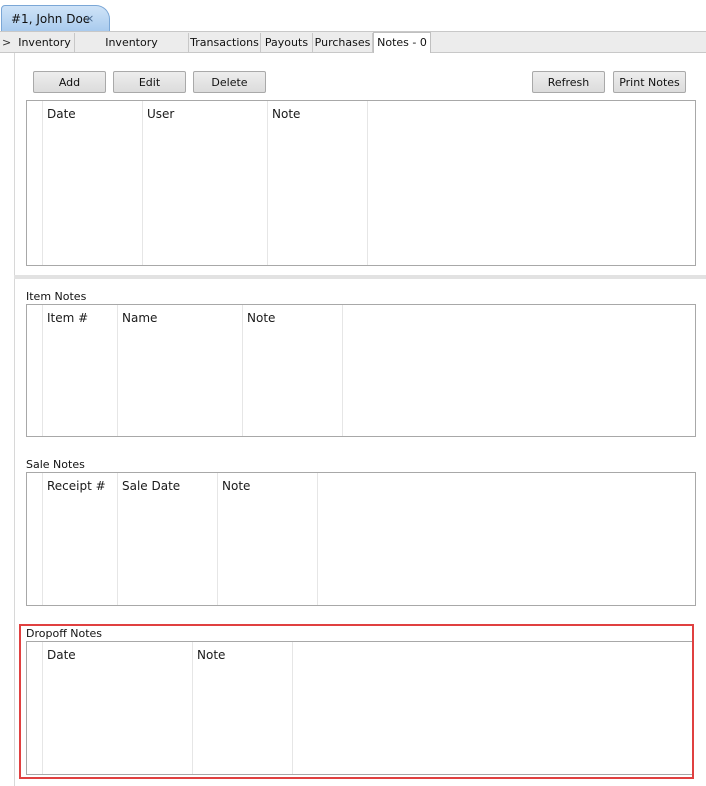 The height and width of the screenshot is (786, 706). I want to click on customer-tab-label: #1, John Doe, so click(51, 19).